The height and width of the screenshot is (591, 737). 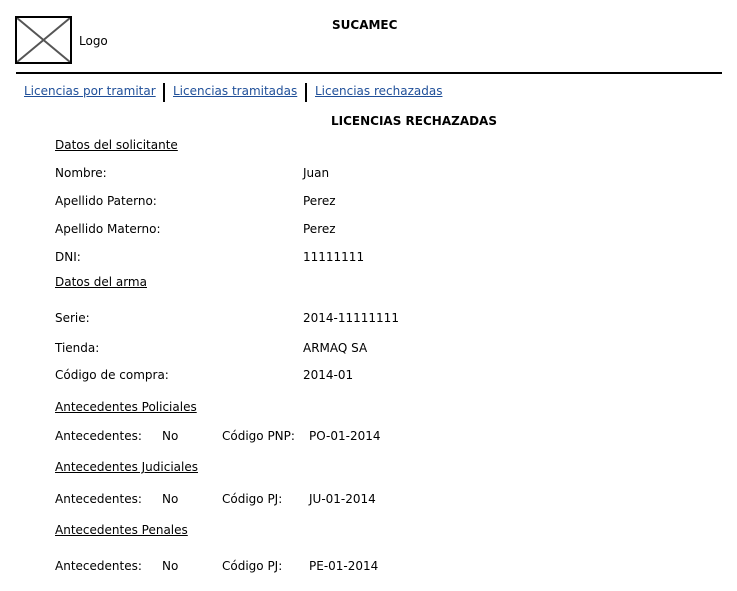 What do you see at coordinates (369, 73) in the screenshot?
I see `header-divider` at bounding box center [369, 73].